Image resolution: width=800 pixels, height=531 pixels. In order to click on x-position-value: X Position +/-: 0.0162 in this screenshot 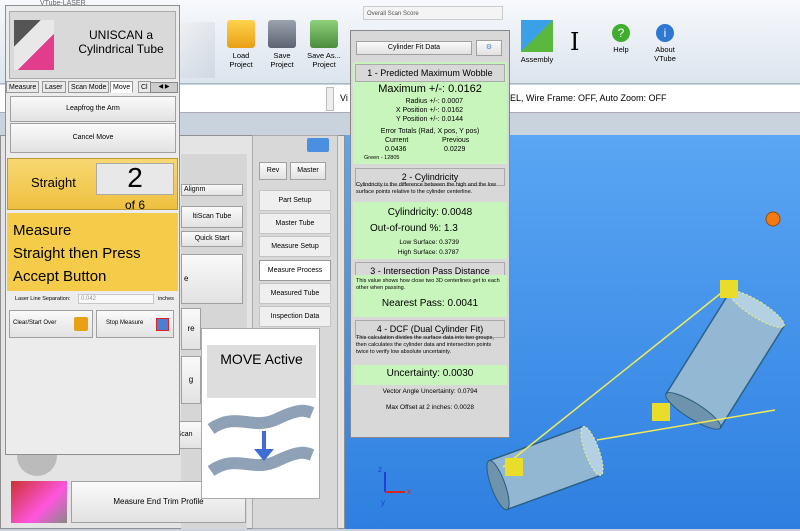, I will do `click(429, 110)`.